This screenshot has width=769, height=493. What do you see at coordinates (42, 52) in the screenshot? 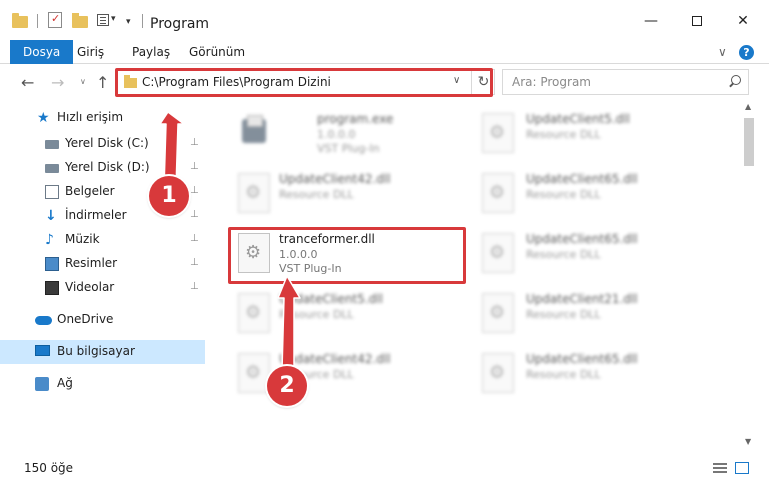
I see `tab-dosya: Dosya` at bounding box center [42, 52].